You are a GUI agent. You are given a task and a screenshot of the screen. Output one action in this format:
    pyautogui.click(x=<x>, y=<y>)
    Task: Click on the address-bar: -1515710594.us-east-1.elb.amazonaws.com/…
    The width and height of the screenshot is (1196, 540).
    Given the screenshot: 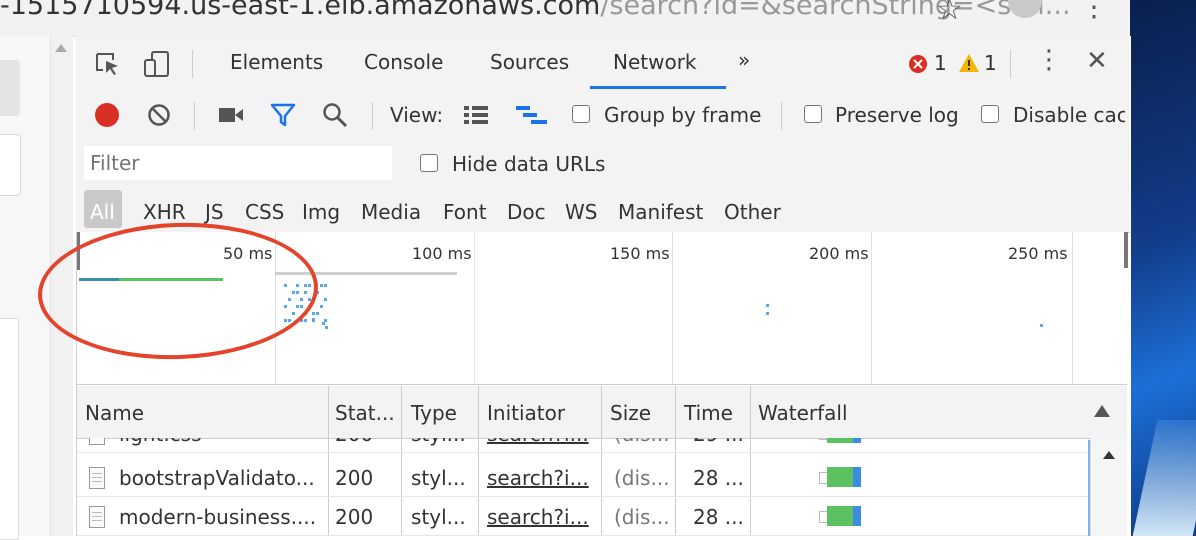 What is the action you would take?
    pyautogui.click(x=565, y=18)
    